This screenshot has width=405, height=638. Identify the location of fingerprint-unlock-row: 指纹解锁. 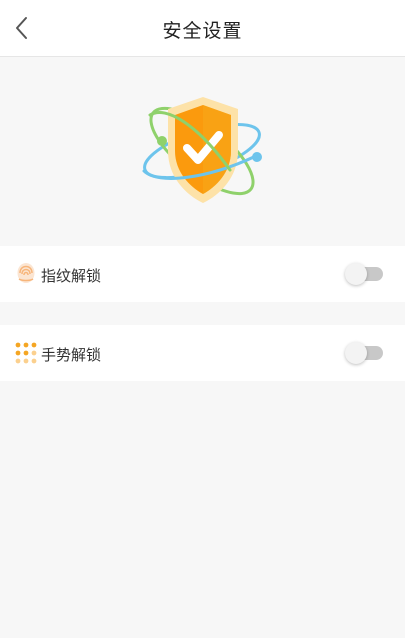
(202, 274).